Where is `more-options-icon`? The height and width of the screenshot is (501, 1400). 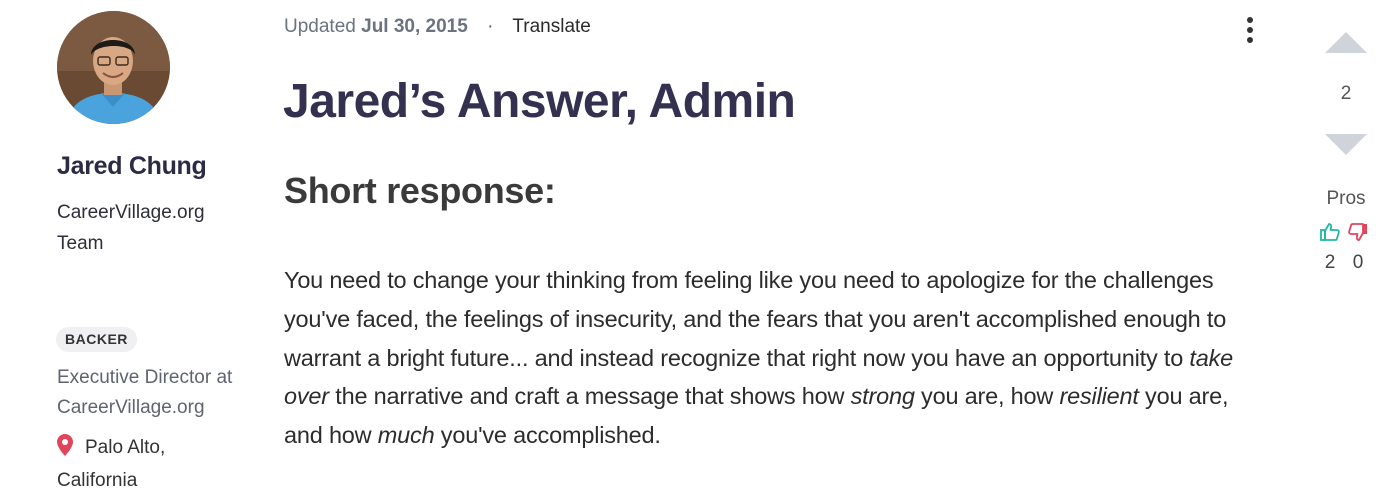 more-options-icon is located at coordinates (1250, 31).